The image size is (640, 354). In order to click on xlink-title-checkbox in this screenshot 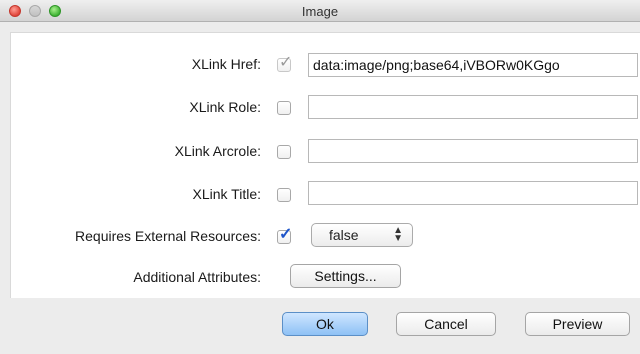, I will do `click(284, 195)`.